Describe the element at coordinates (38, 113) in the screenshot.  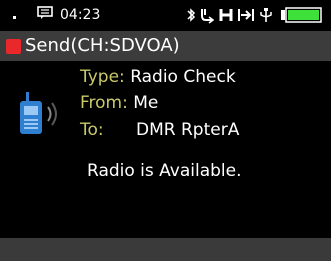
I see `radio-icon` at that location.